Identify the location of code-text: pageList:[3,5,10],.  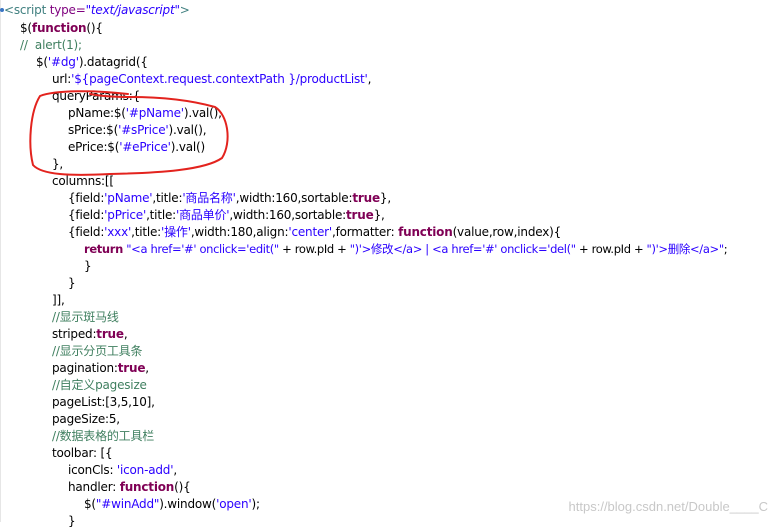
(103, 402).